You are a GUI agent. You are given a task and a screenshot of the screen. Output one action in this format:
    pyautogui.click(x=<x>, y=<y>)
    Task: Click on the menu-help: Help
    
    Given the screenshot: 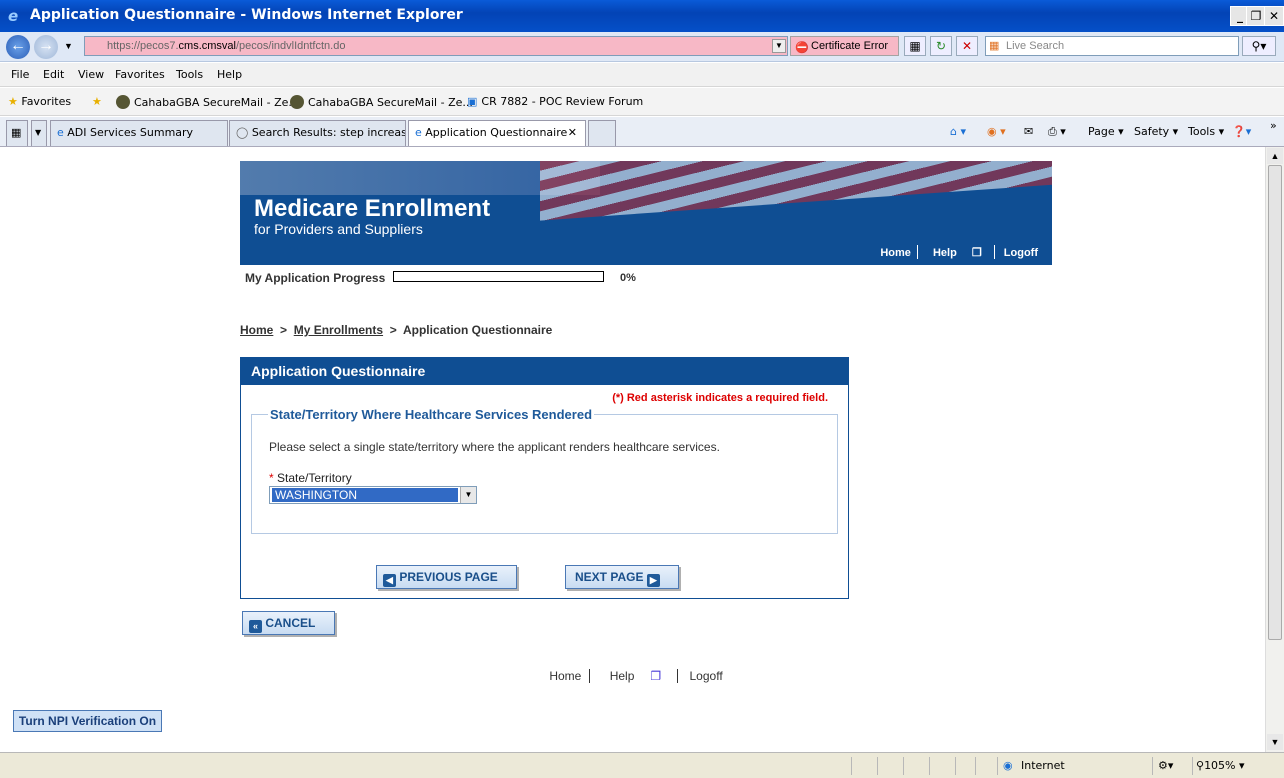 What is the action you would take?
    pyautogui.click(x=229, y=74)
    